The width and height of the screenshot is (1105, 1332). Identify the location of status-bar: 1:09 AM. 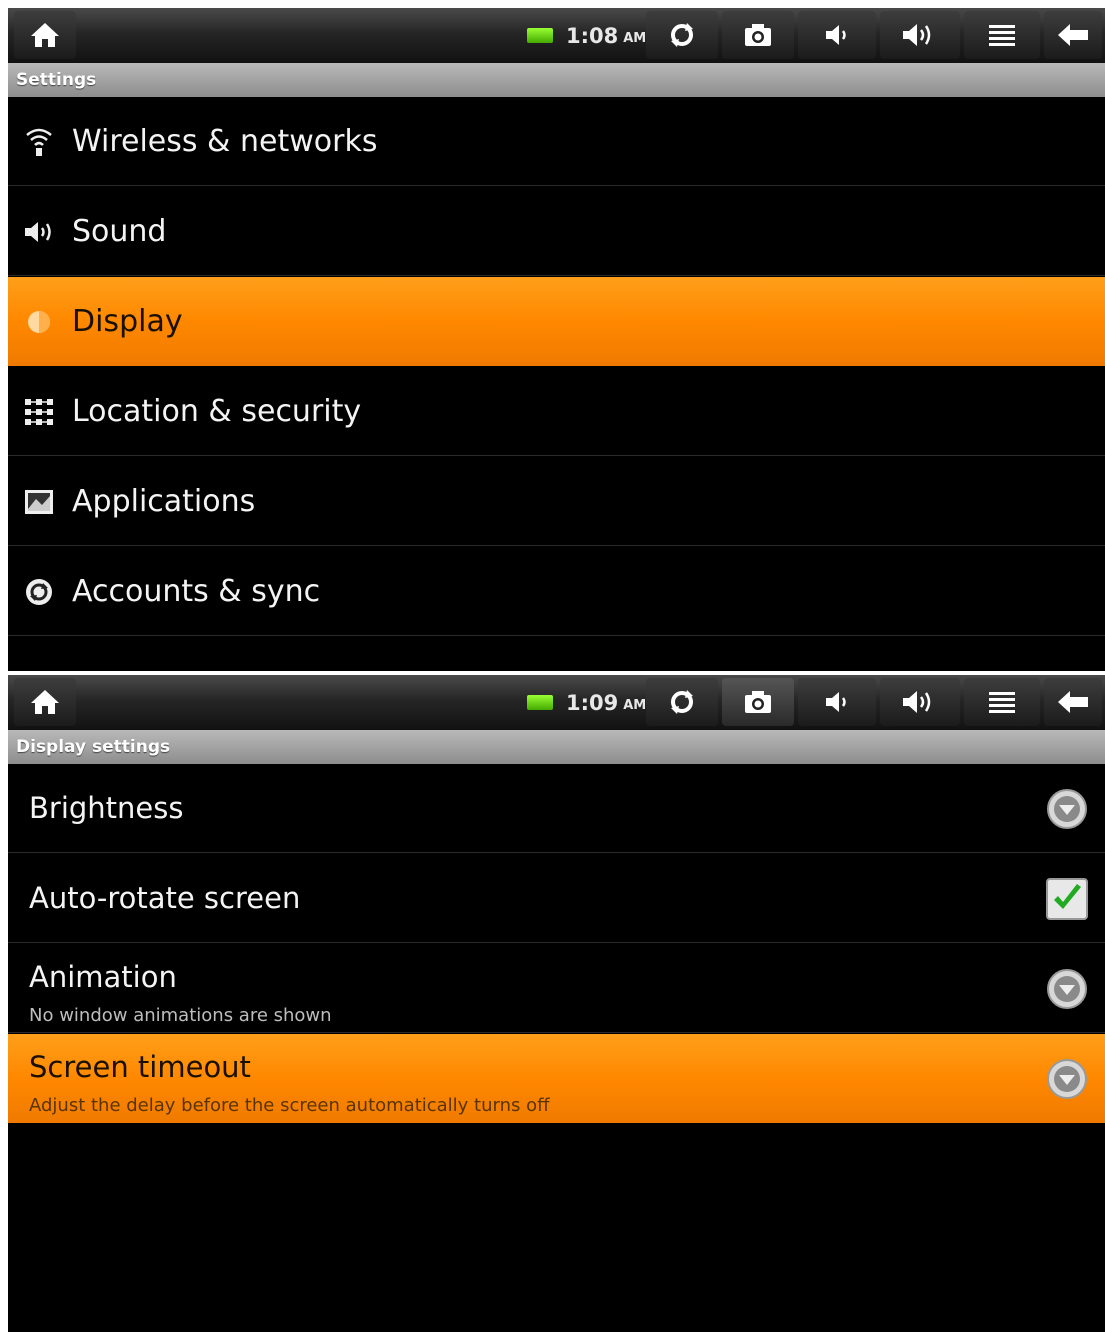
(556, 702).